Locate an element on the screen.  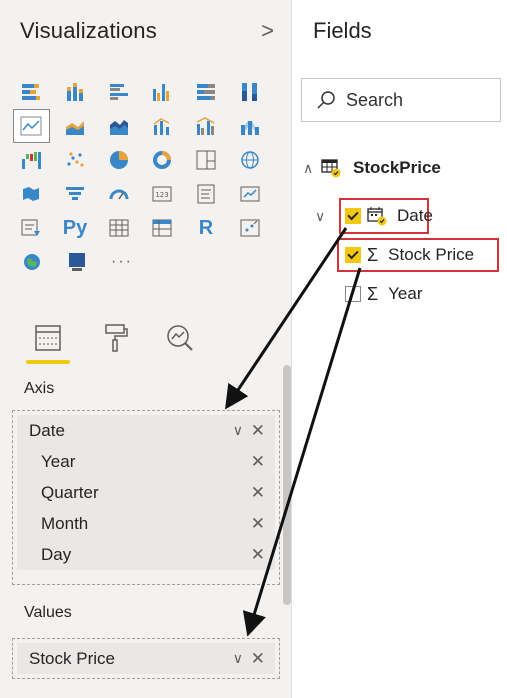
area-chart-icon is located at coordinates (75, 126).